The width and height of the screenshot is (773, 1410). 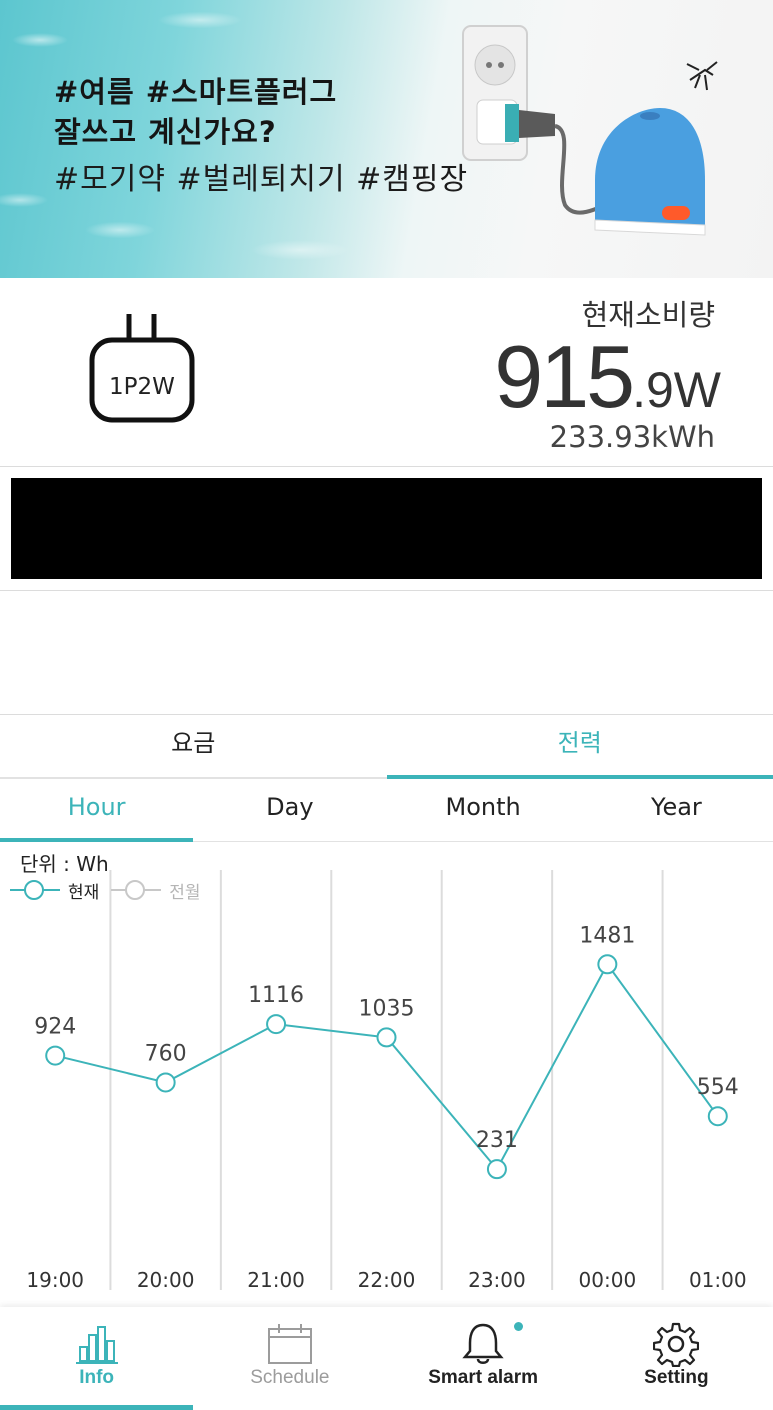 I want to click on bottom-nav: Info Schedule Smart alarm Setting, so click(x=386, y=1358).